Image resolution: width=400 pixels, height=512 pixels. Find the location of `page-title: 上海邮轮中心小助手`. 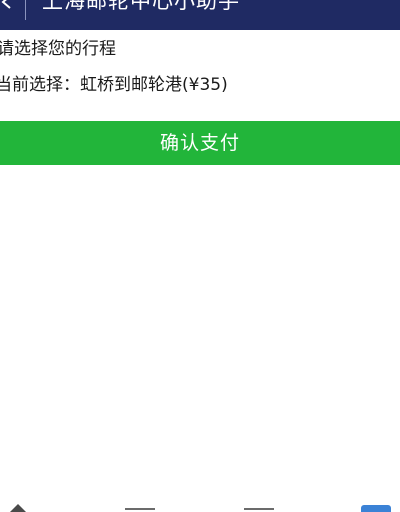

page-title: 上海邮轮中心小助手 is located at coordinates (141, 6).